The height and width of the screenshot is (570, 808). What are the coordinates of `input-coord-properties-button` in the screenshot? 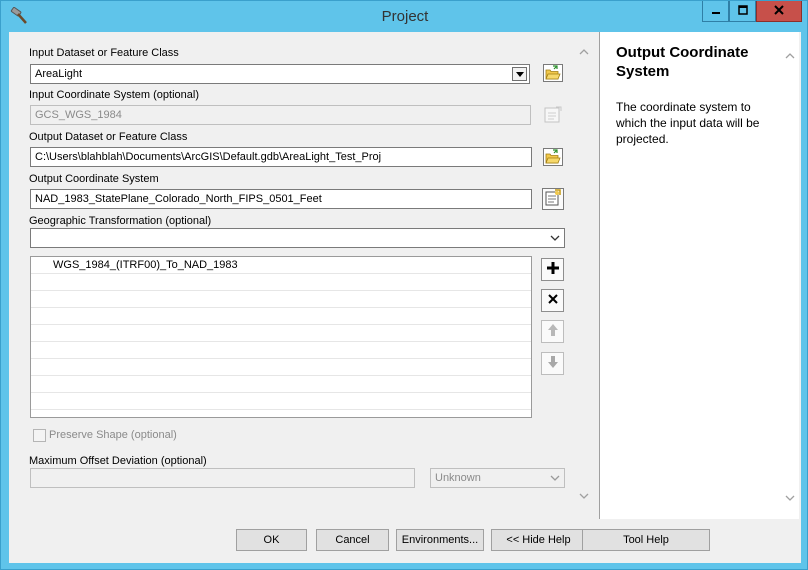 It's located at (553, 116).